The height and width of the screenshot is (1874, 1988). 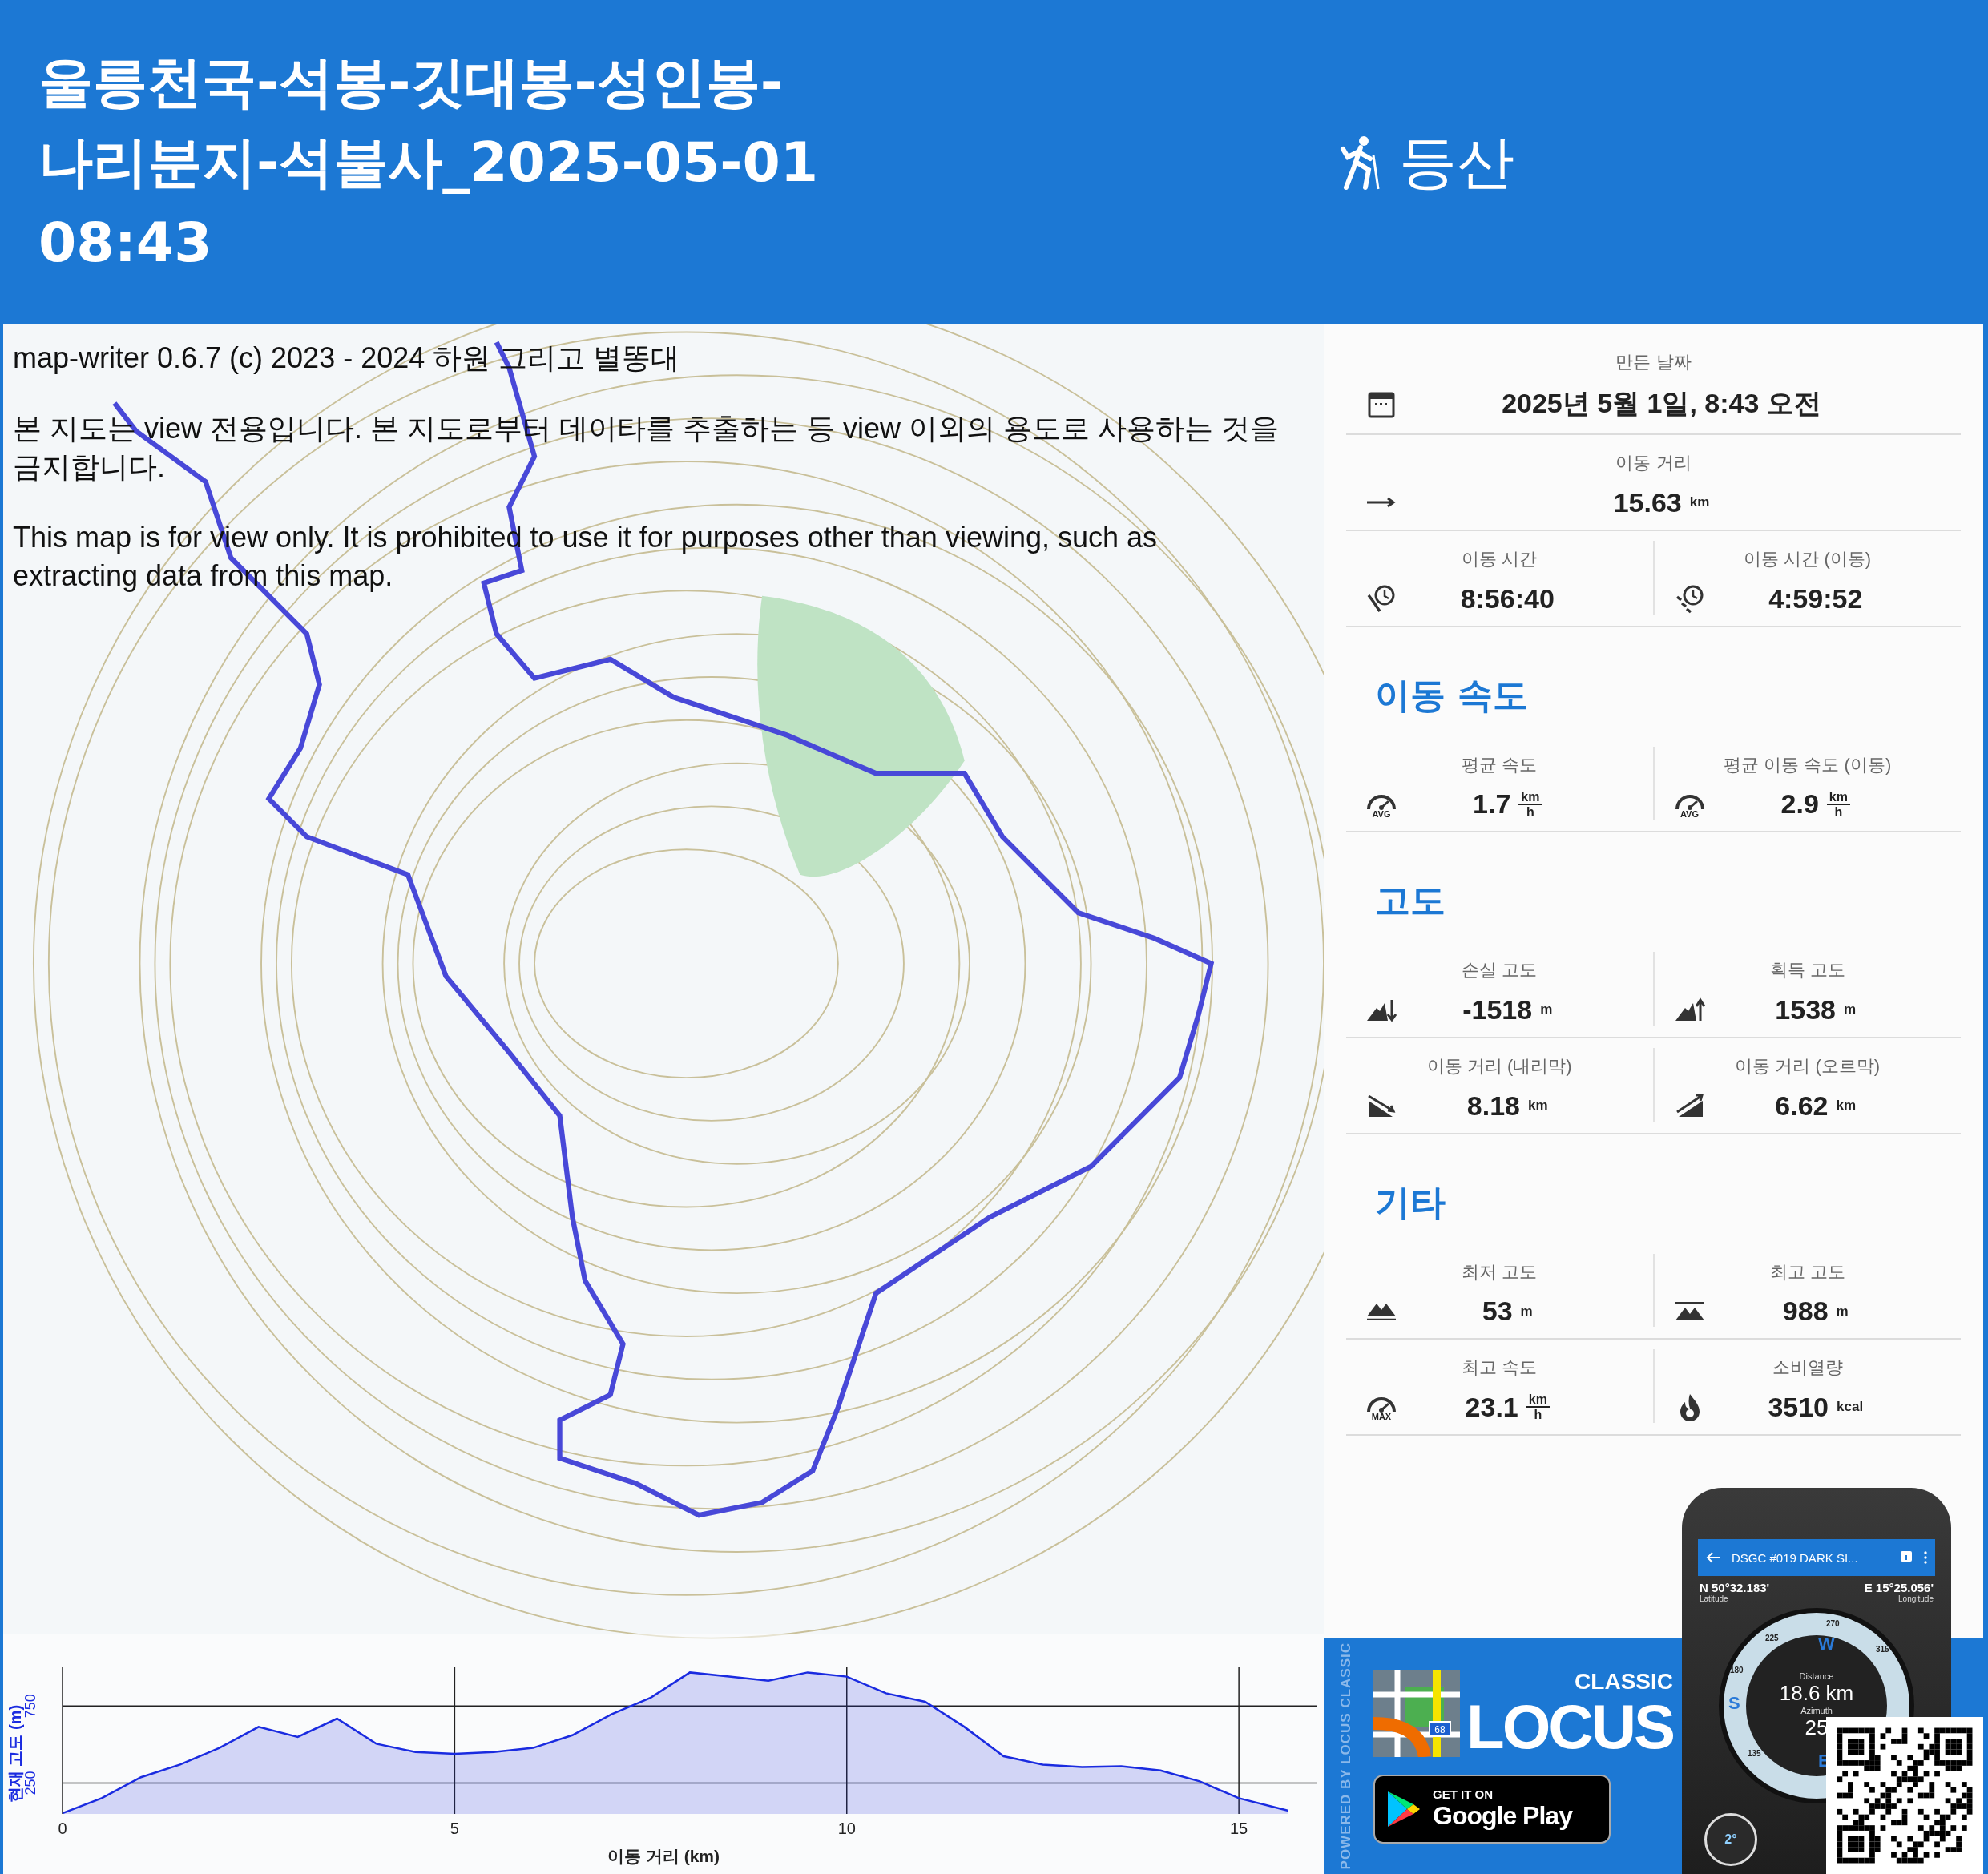 I want to click on stat-label: 만든 날짜, so click(x=1653, y=362).